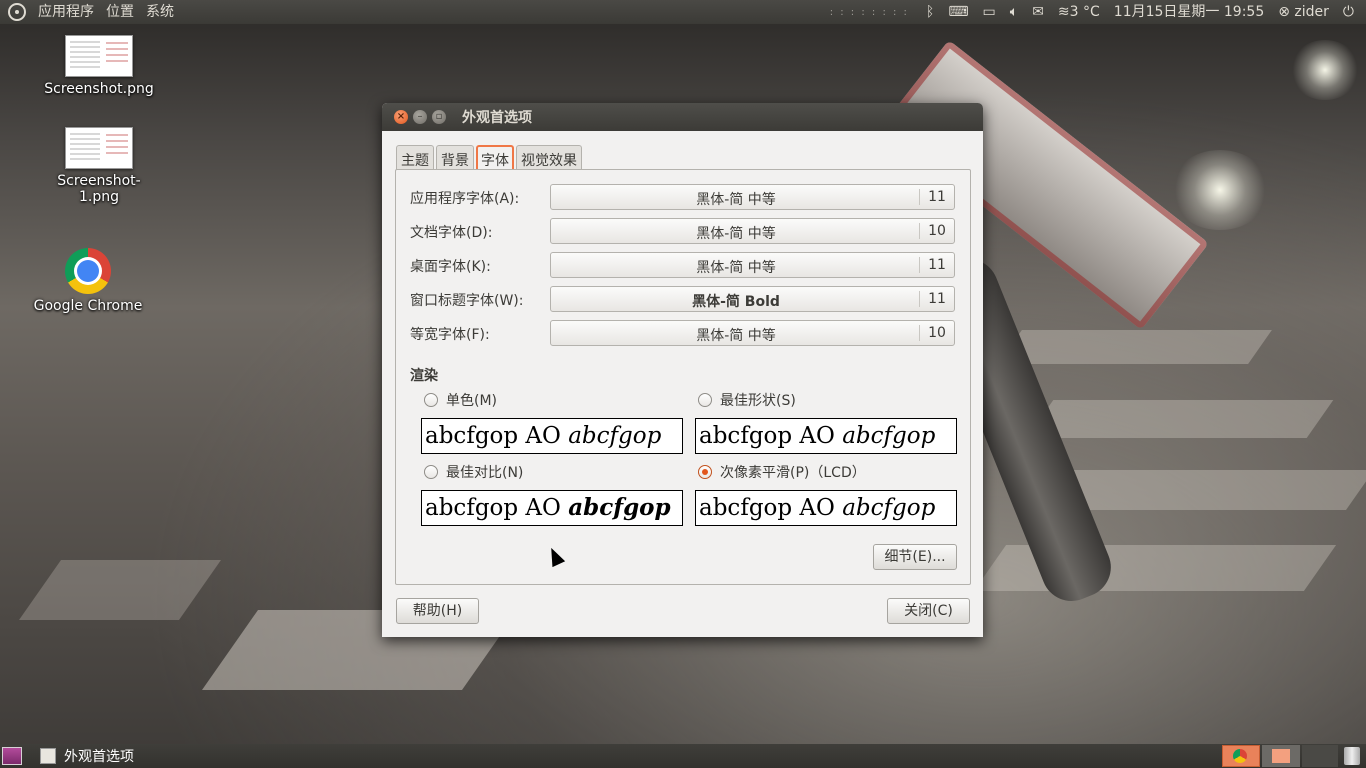 The image size is (1366, 768). I want to click on document-font-button: 黑体-简 中等 10, so click(752, 231).